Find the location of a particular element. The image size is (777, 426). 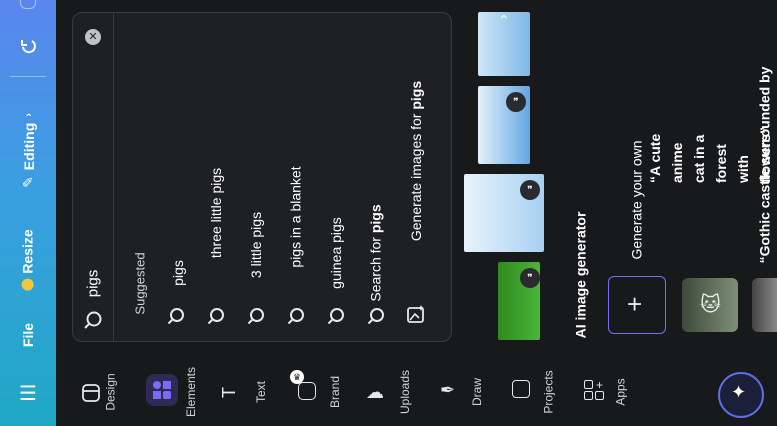

nav-elements-label: Elements is located at coordinates (191, 392).